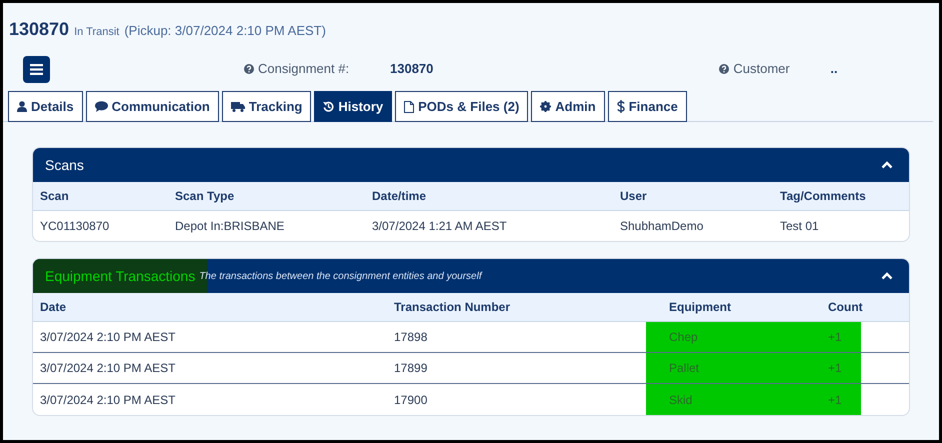 The width and height of the screenshot is (942, 443). I want to click on menu-button, so click(36, 69).